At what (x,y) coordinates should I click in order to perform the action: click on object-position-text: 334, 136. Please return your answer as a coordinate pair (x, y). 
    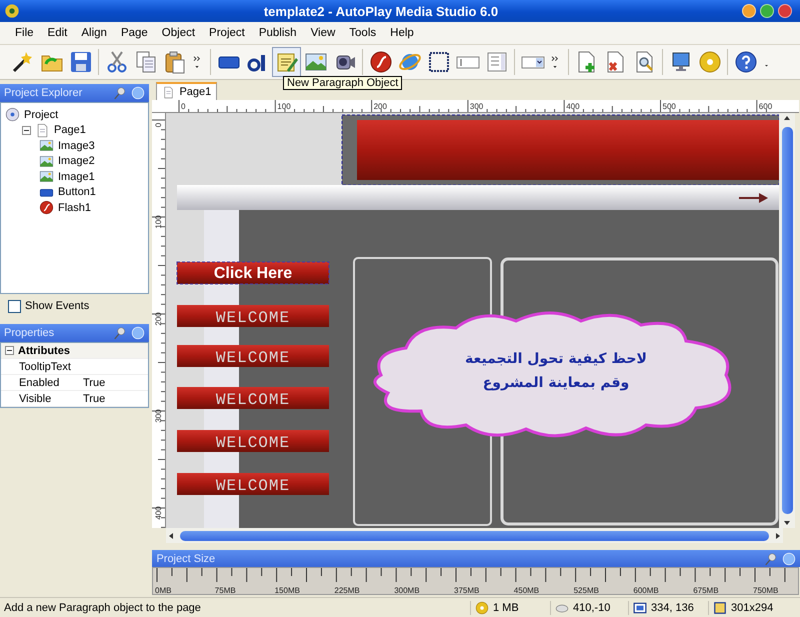
    Looking at the image, I should click on (672, 608).